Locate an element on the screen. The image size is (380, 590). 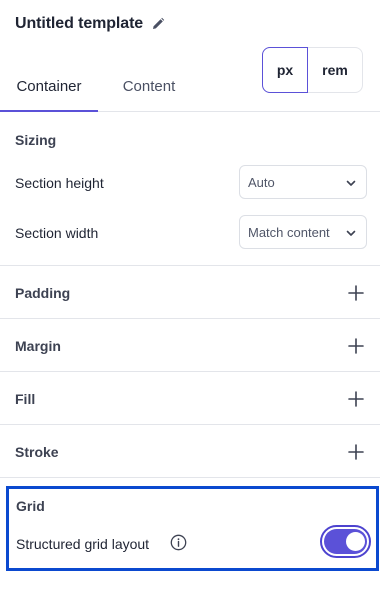
template-title: Untitled template is located at coordinates (79, 24).